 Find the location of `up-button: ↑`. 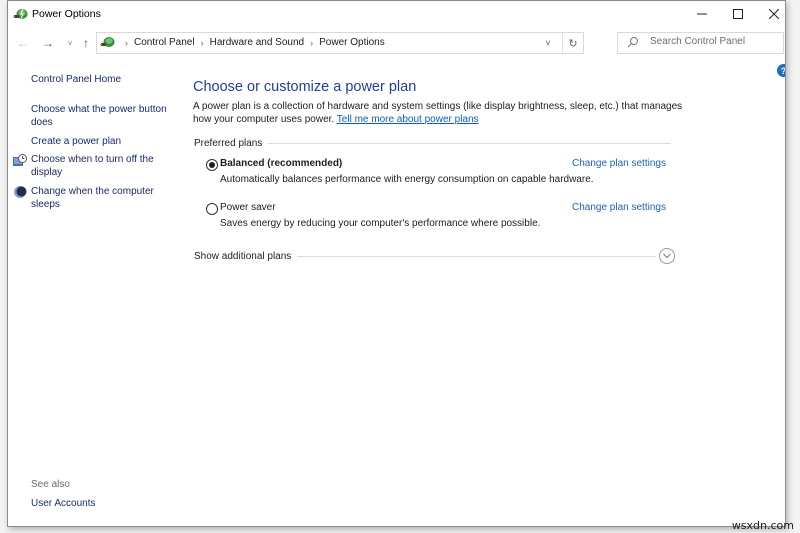

up-button: ↑ is located at coordinates (86, 43).